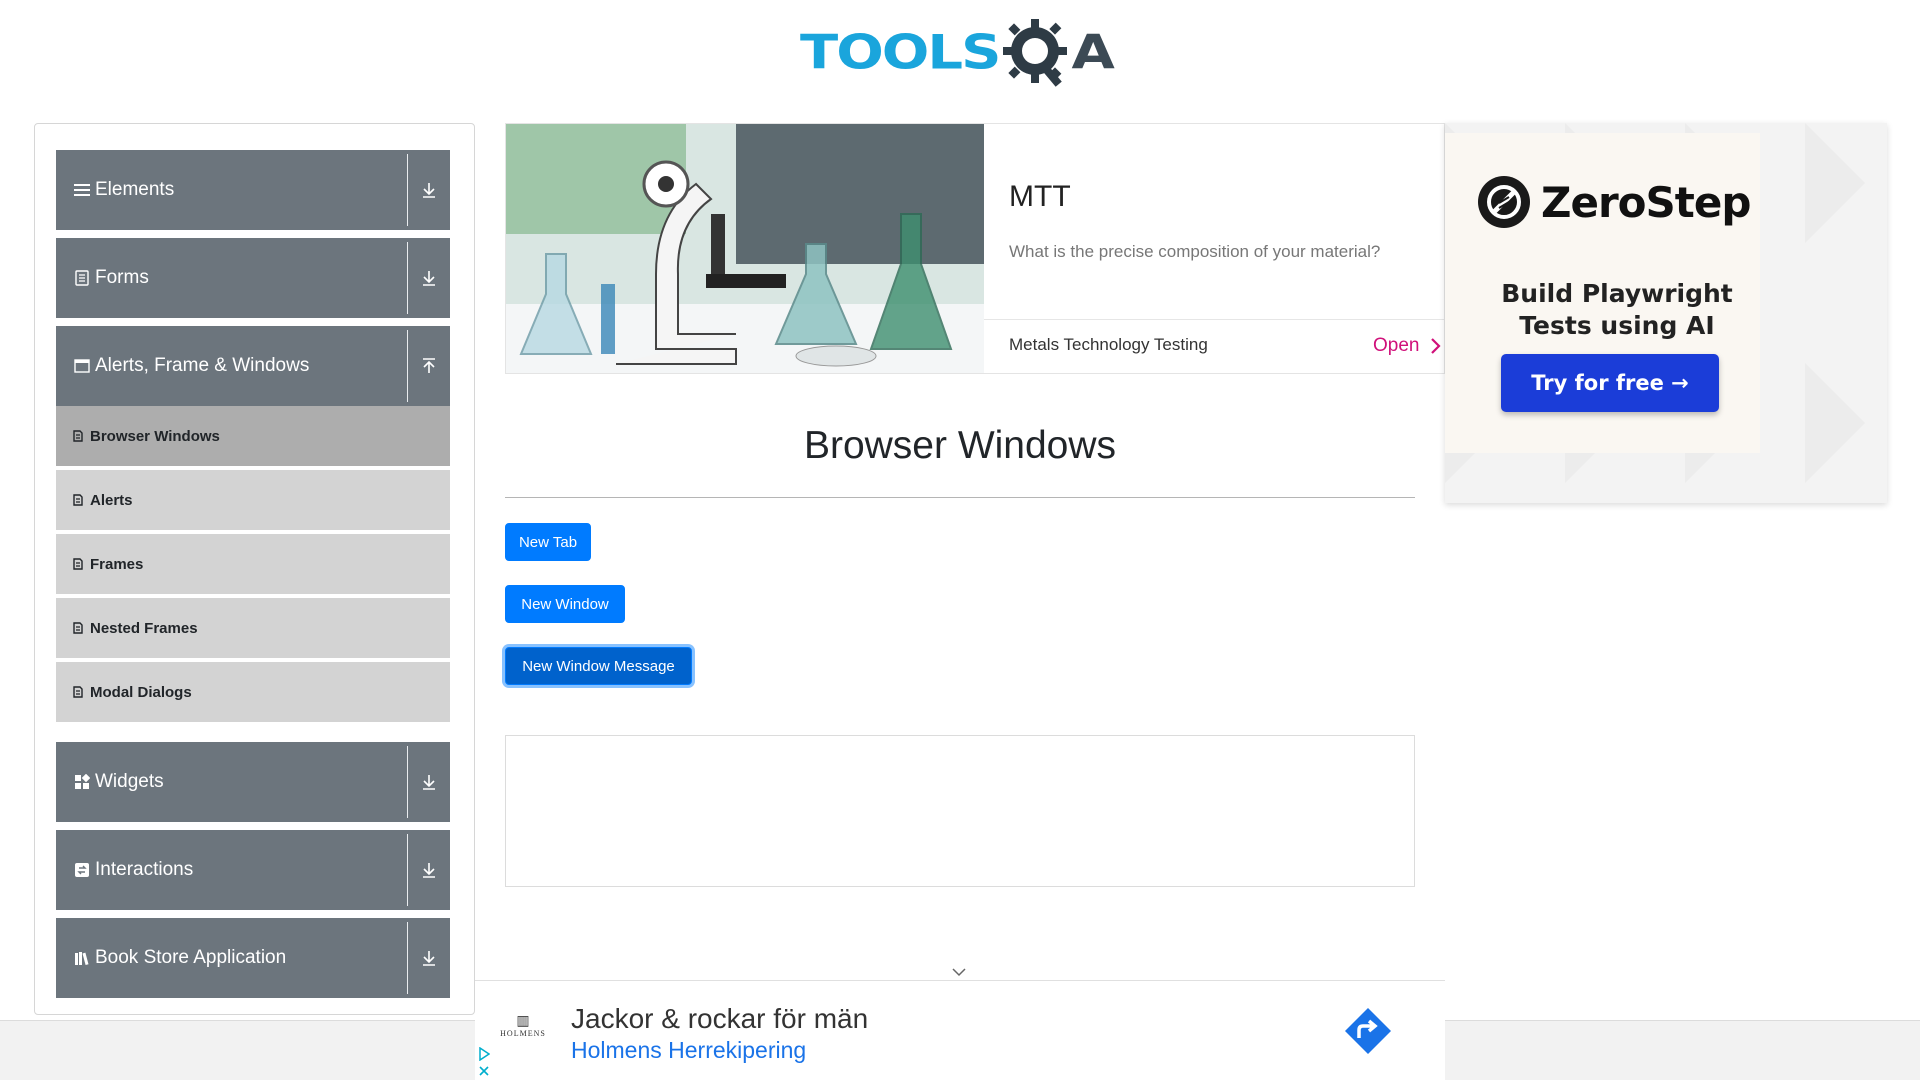  I want to click on zerostep-logo: ZeroStep, so click(1614, 202).